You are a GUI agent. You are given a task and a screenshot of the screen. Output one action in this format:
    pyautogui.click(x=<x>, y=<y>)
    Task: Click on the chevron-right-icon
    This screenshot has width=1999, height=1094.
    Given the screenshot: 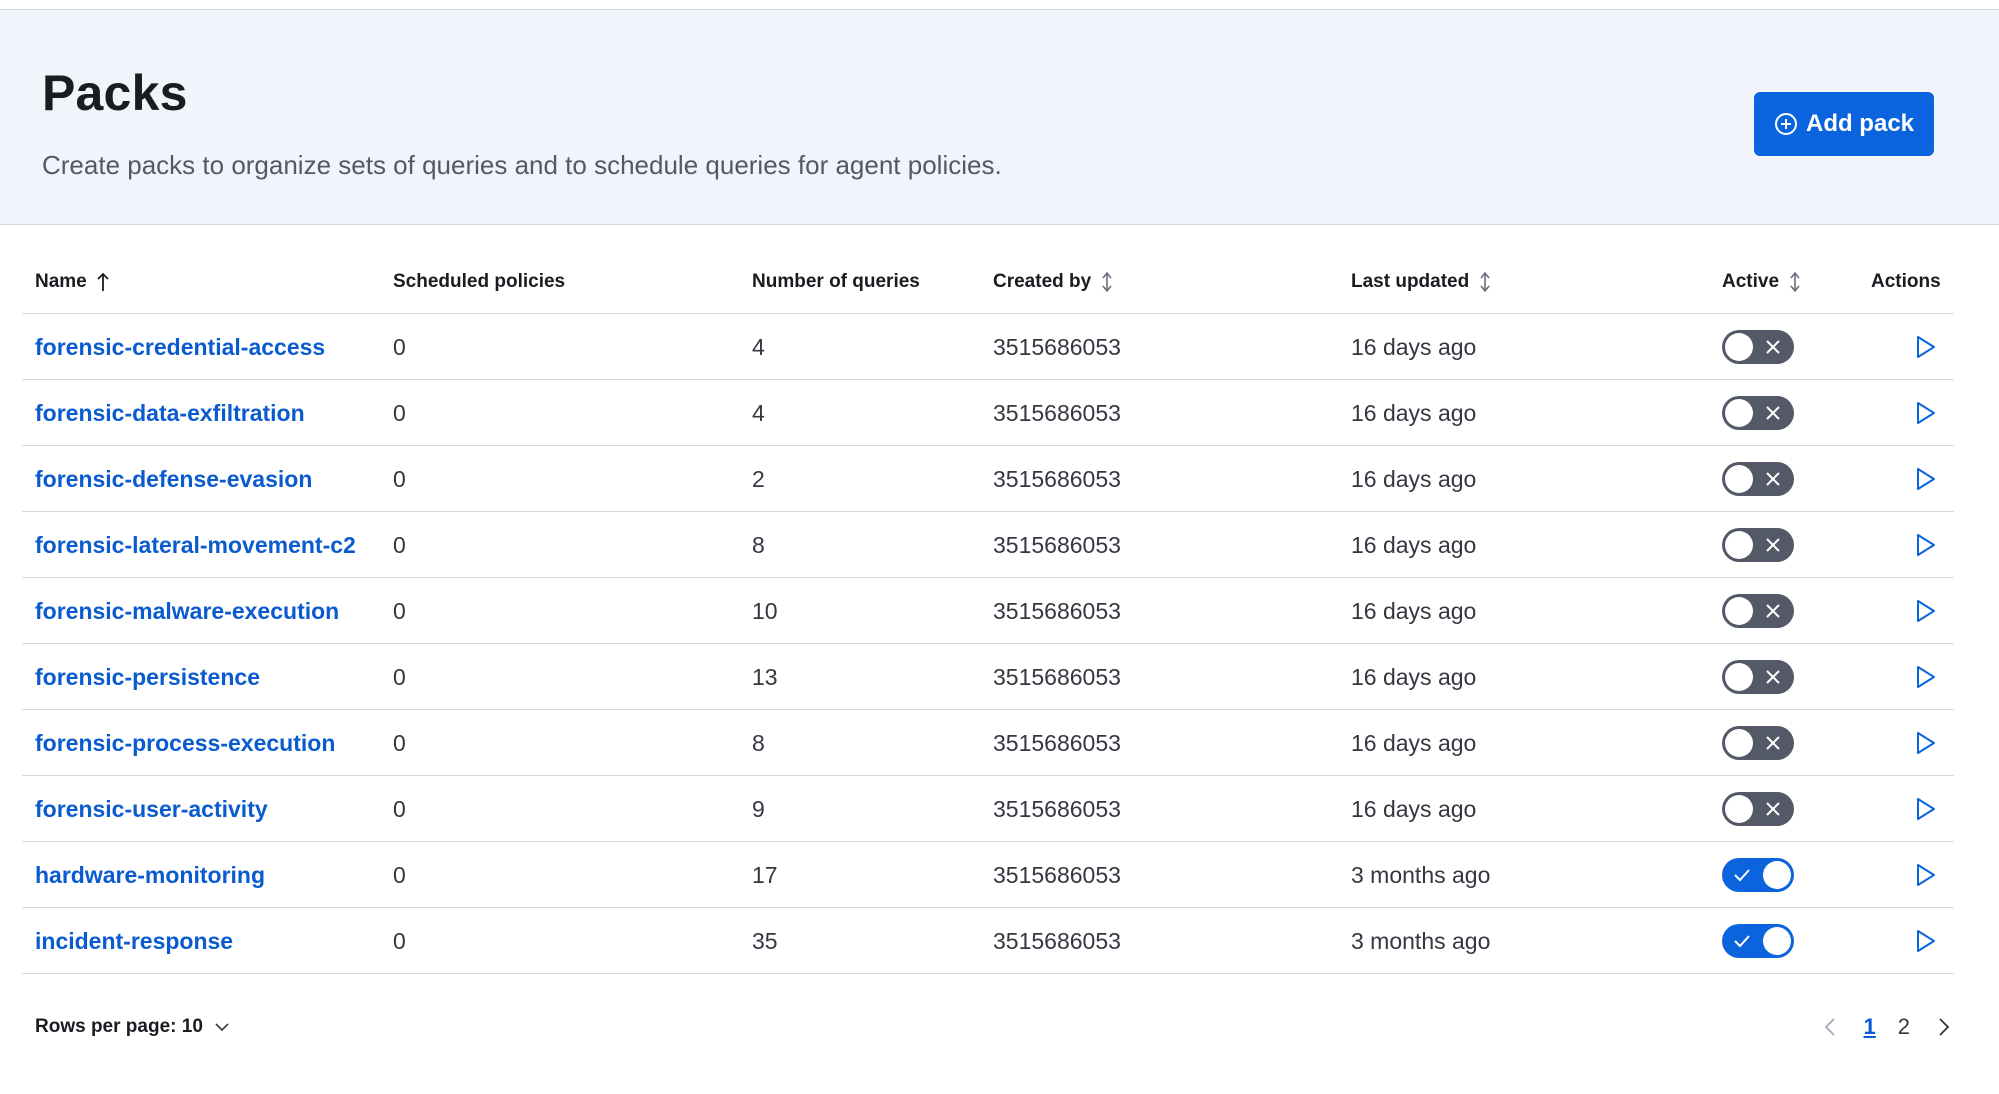 What is the action you would take?
    pyautogui.click(x=1943, y=1027)
    